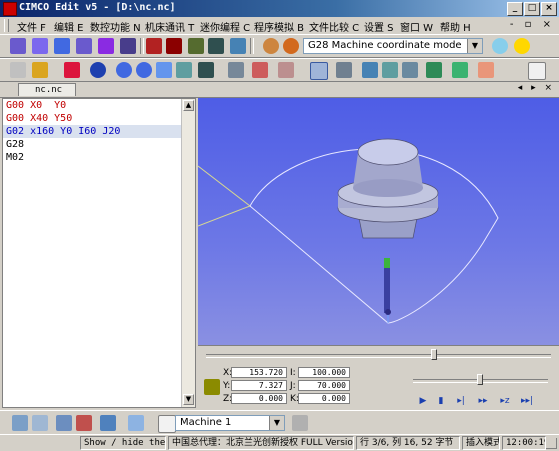 The height and width of the screenshot is (451, 559). I want to click on mode-combo: G28 Machine coordinate mode ▼, so click(393, 46).